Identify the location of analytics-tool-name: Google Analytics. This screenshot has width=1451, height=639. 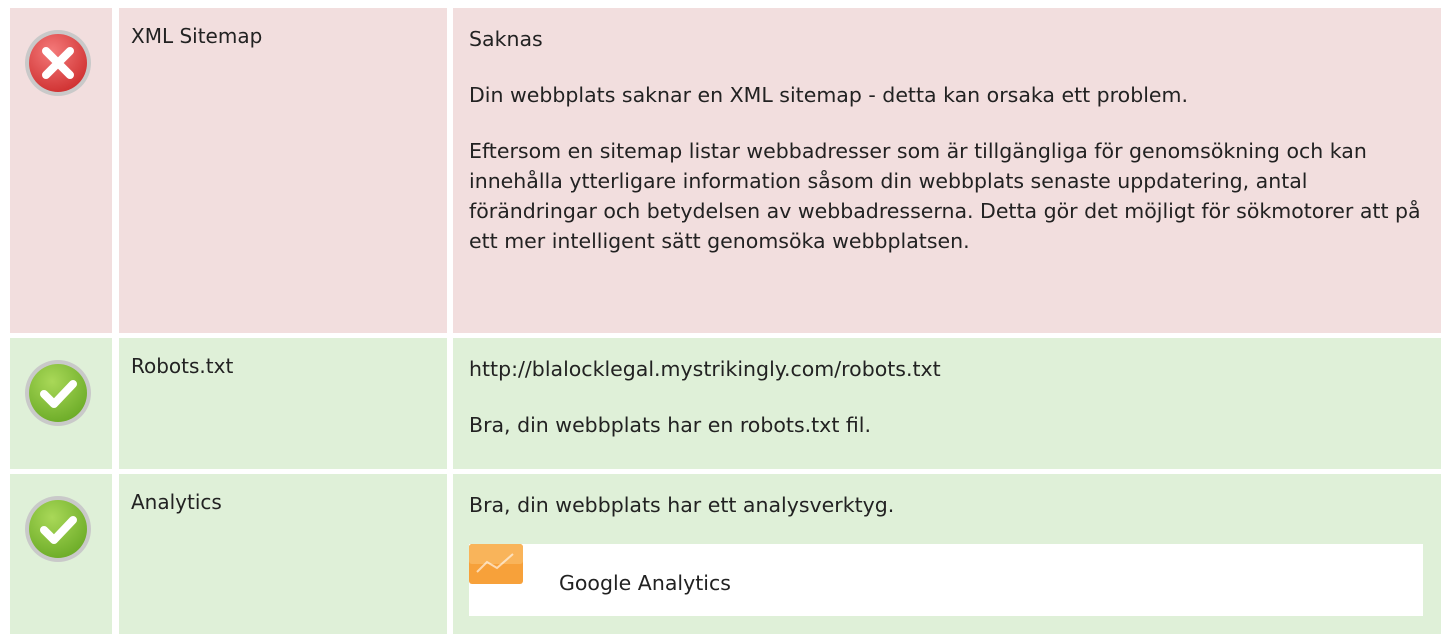
(645, 583).